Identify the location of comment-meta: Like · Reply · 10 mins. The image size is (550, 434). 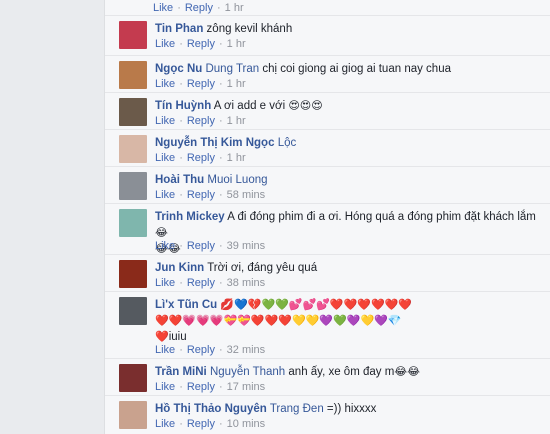
(210, 424).